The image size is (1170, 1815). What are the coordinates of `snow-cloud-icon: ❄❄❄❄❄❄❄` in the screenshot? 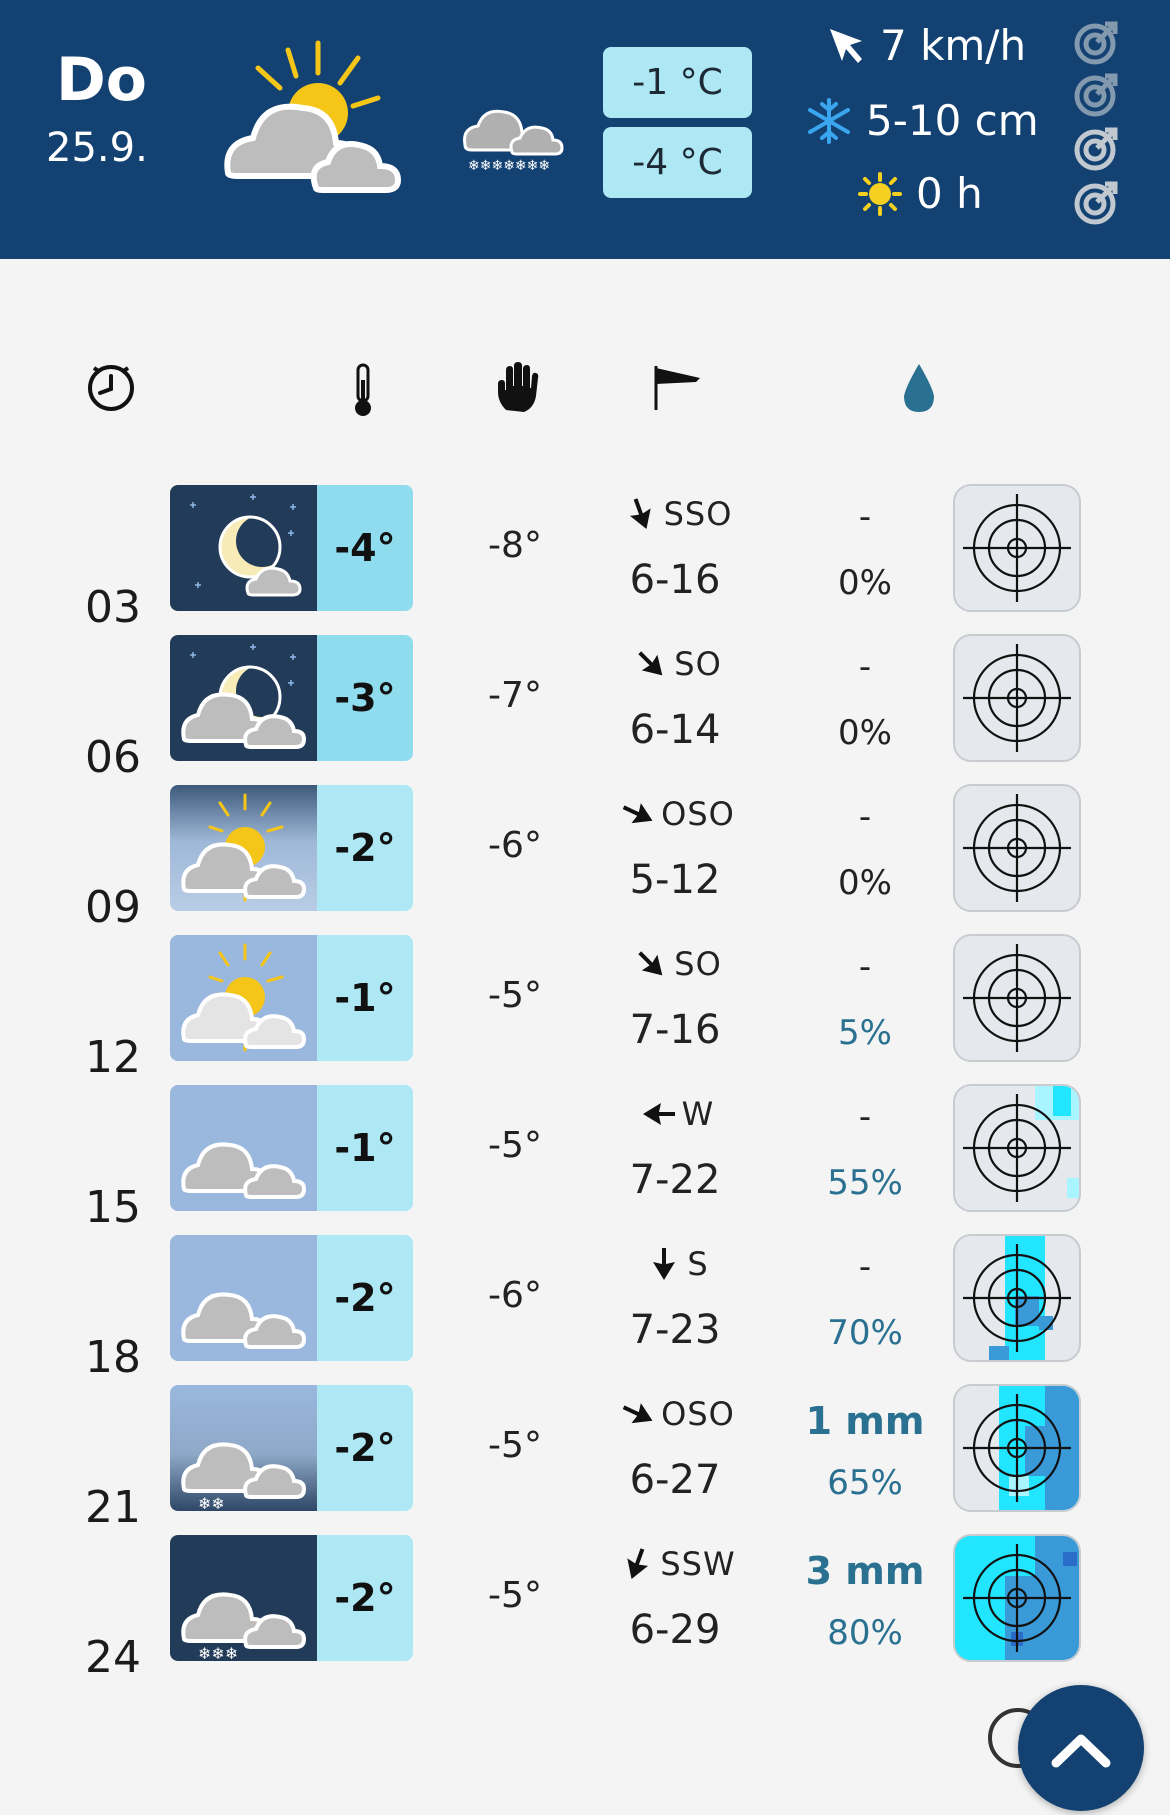 It's located at (512, 139).